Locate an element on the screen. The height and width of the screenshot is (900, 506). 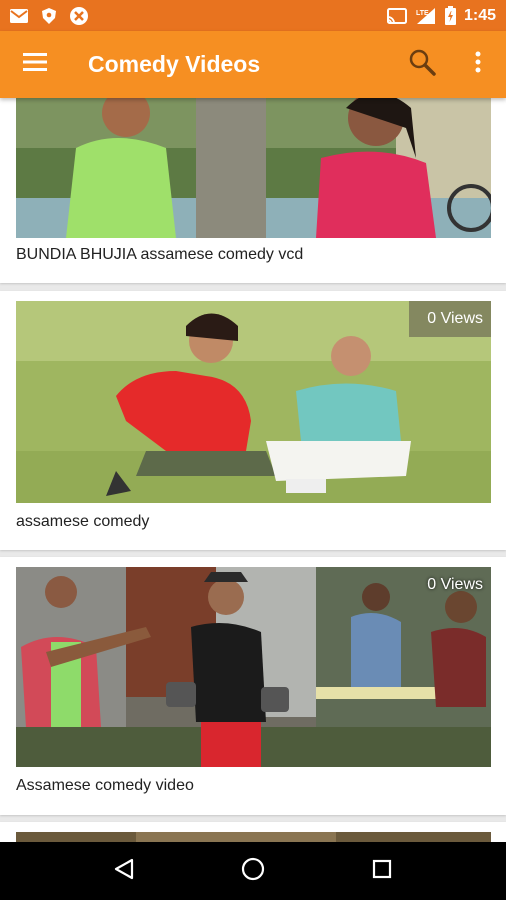
search-icon is located at coordinates (422, 64).